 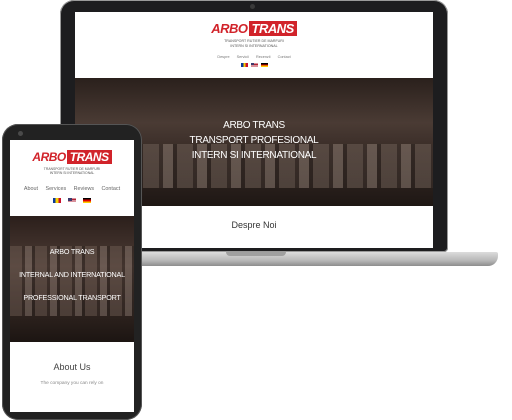 I want to click on phone-logo: ARBO TRANS, so click(x=72, y=157).